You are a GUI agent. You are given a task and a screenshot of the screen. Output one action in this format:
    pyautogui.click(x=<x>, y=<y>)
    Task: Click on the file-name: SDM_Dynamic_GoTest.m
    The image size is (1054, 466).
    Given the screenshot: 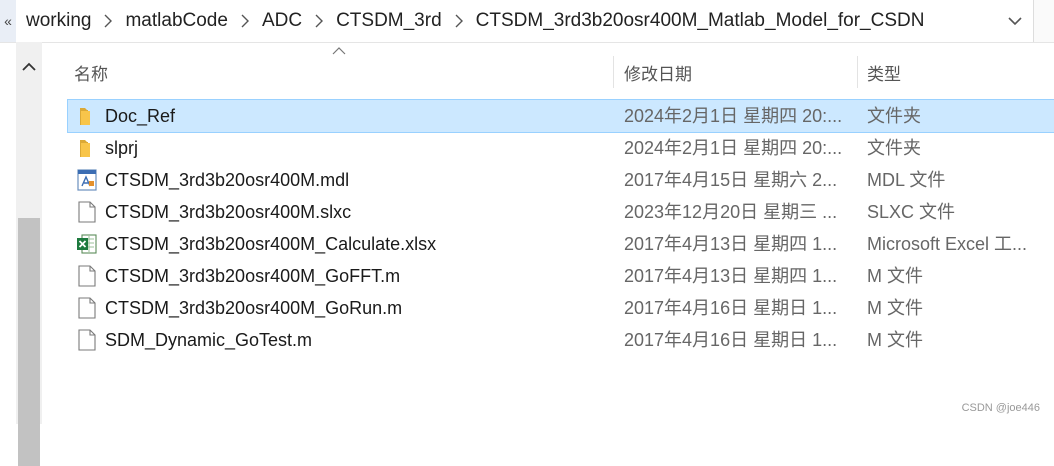 What is the action you would take?
    pyautogui.click(x=209, y=340)
    